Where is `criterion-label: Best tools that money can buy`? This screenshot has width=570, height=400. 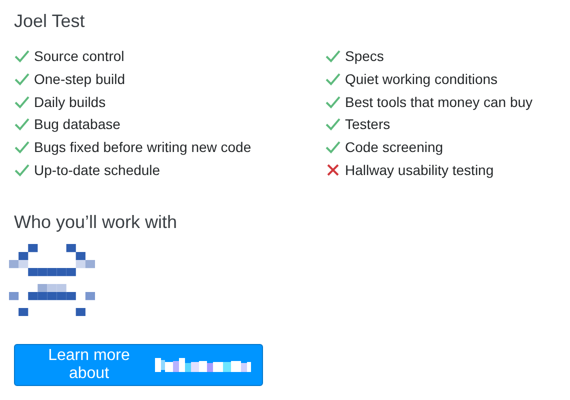
criterion-label: Best tools that money can buy is located at coordinates (439, 102).